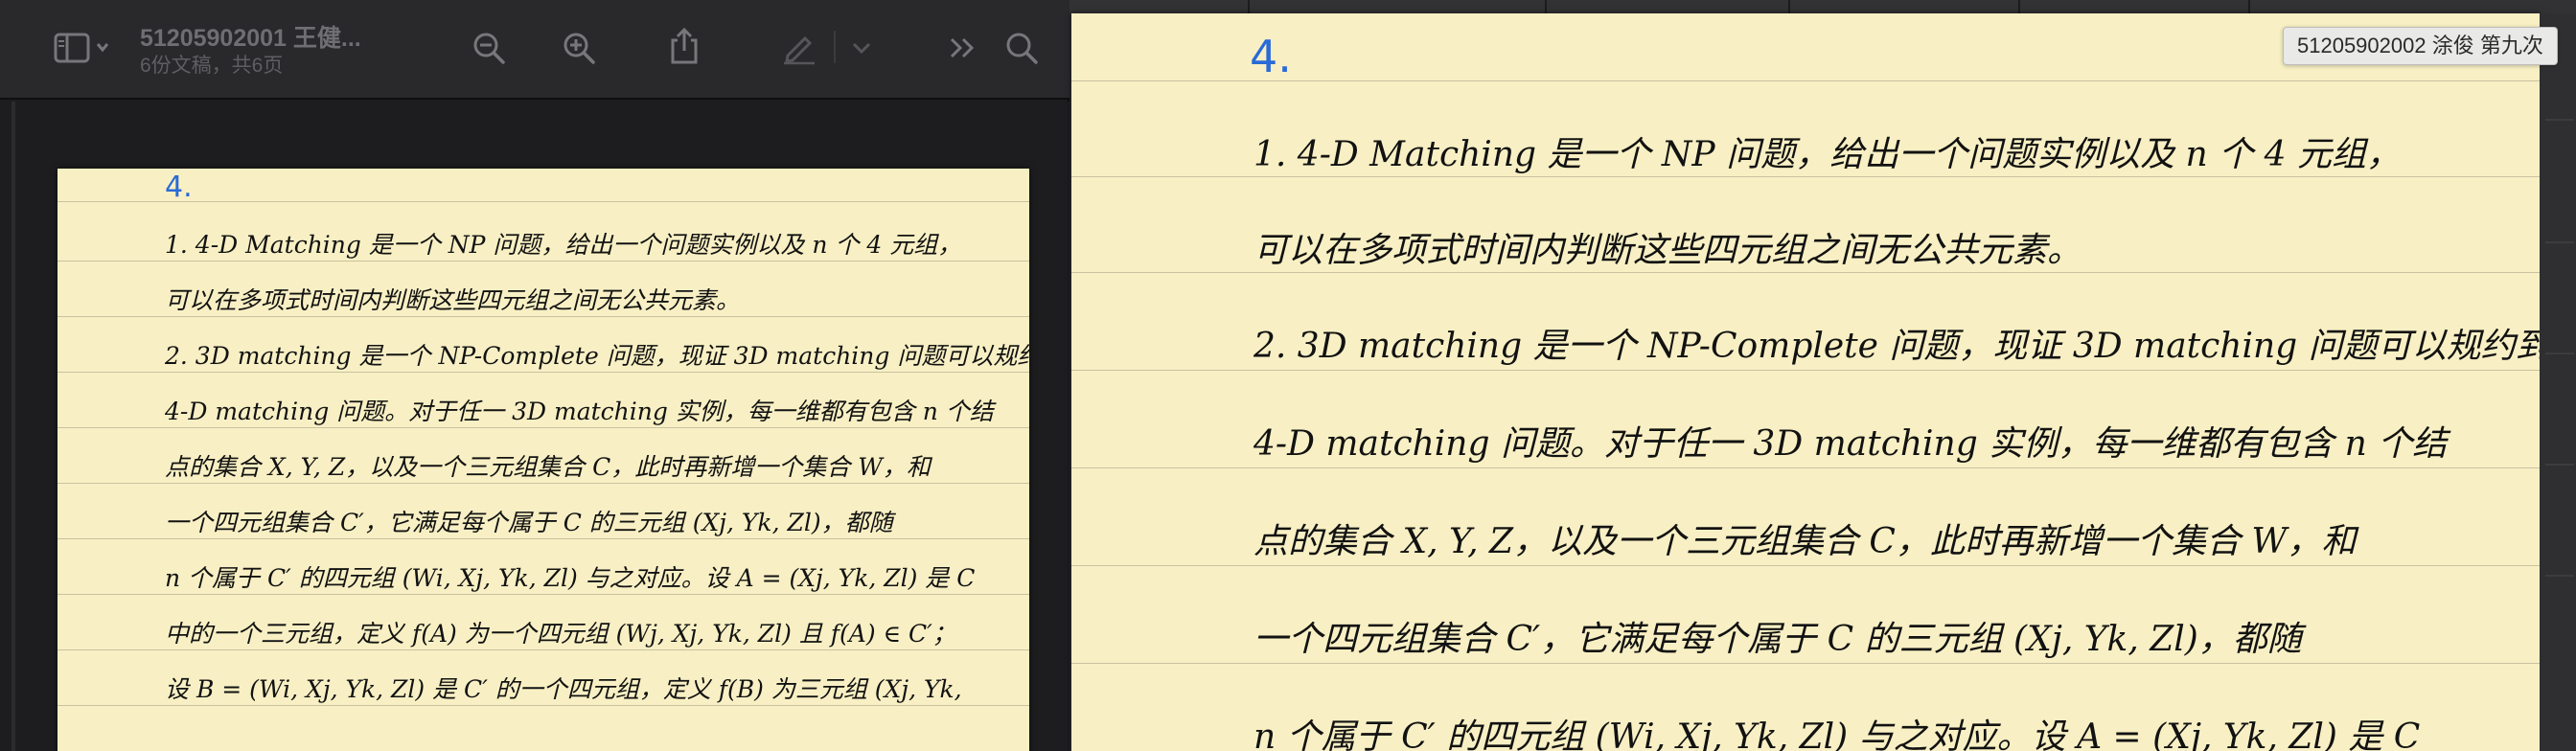 This screenshot has width=2576, height=751. I want to click on more-tools-button, so click(962, 48).